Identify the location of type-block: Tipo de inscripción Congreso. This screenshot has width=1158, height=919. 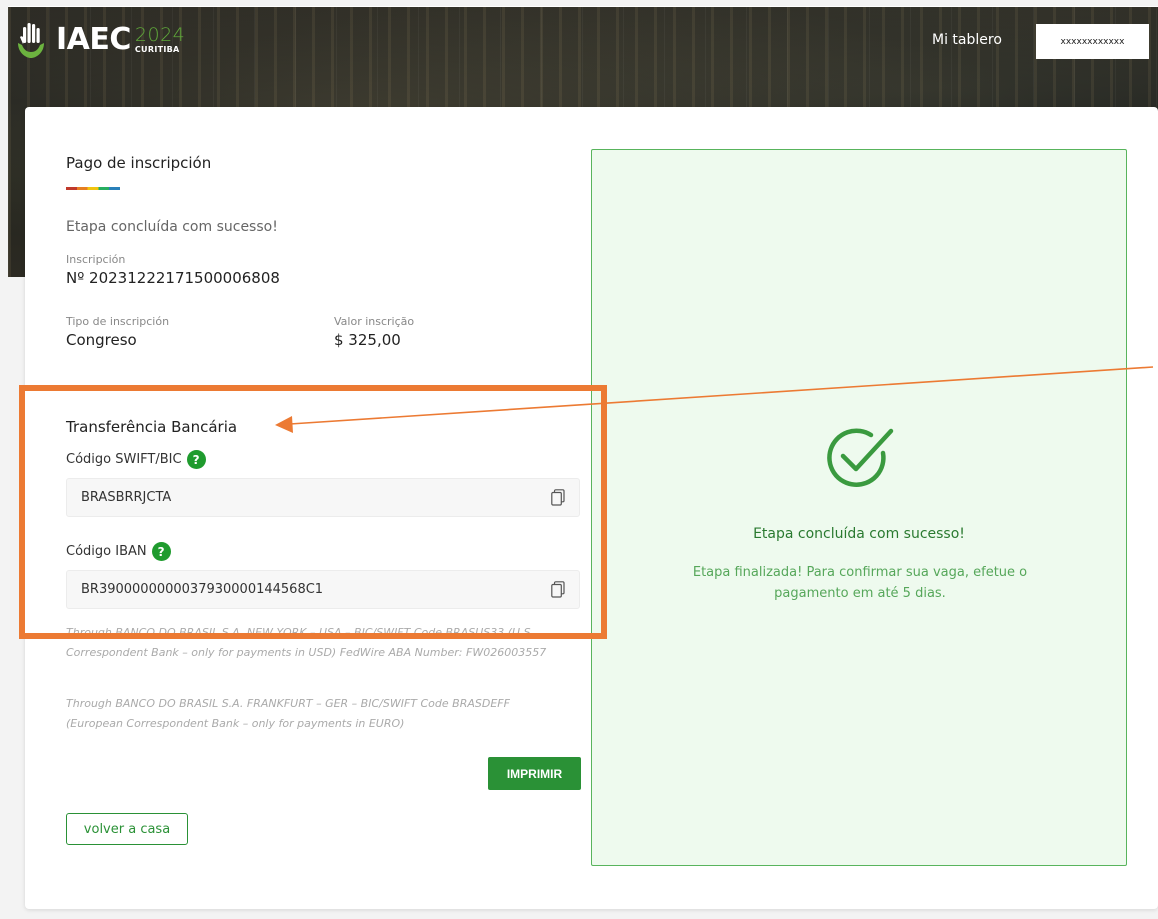
(117, 332).